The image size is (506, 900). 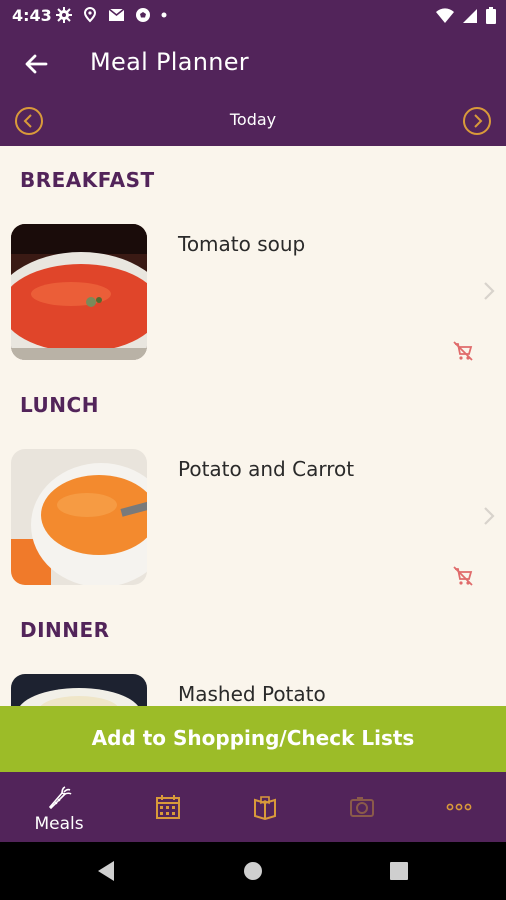 What do you see at coordinates (399, 871) in the screenshot?
I see `system-recents-icon` at bounding box center [399, 871].